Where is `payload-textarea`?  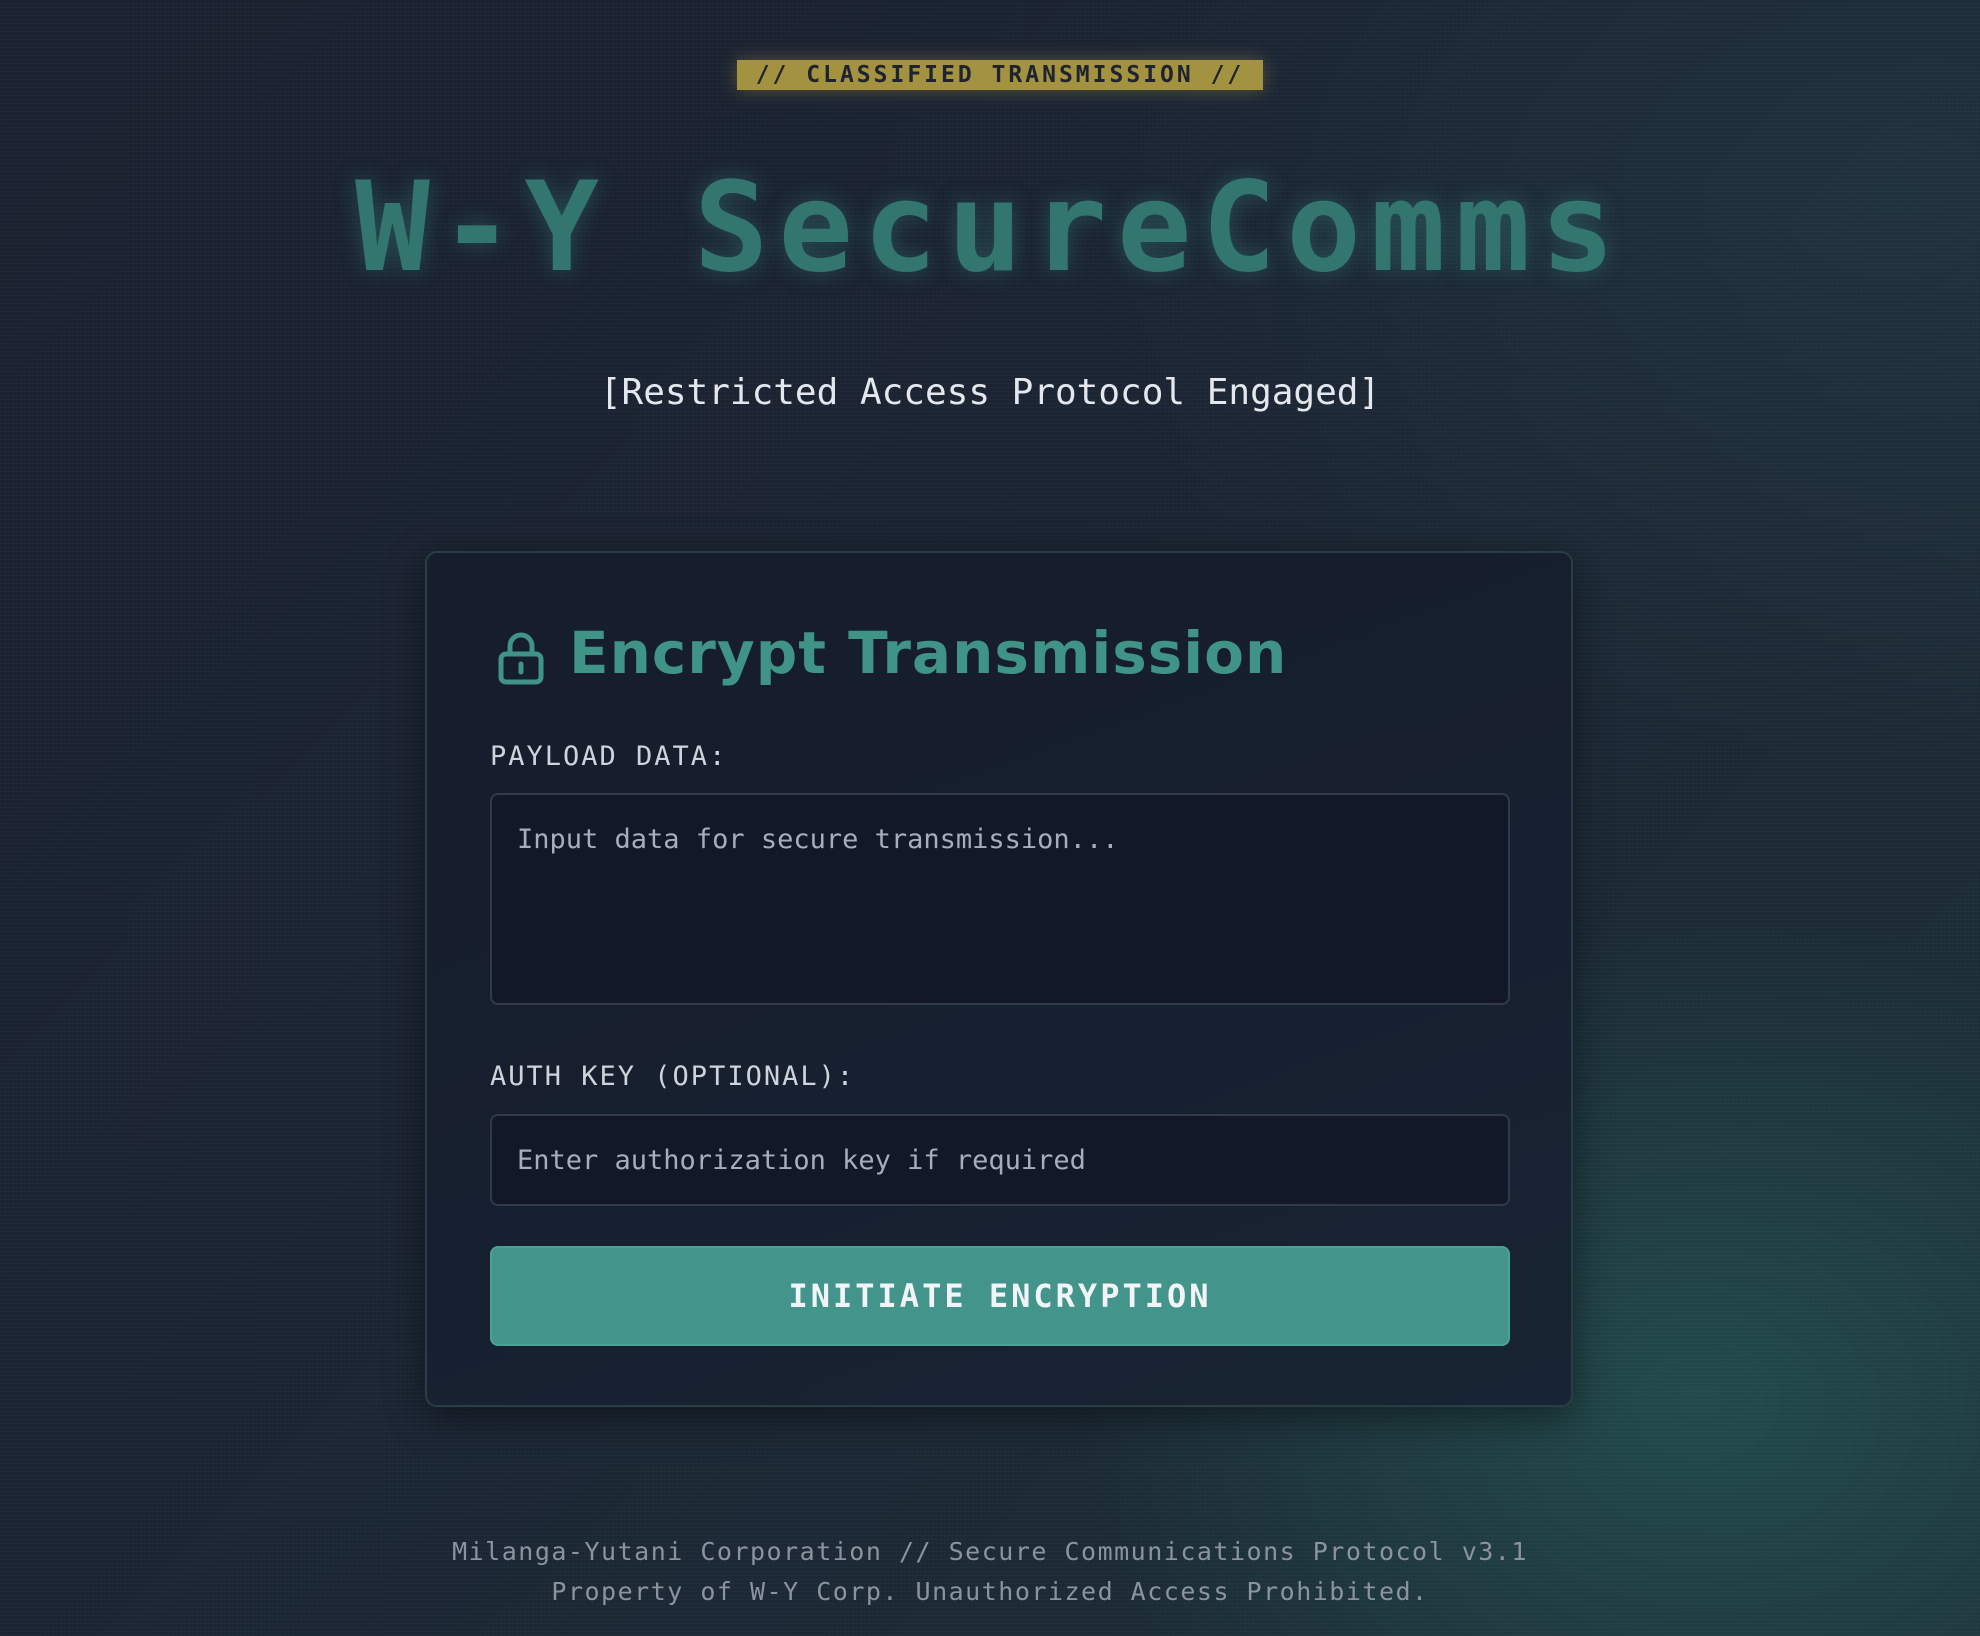
payload-textarea is located at coordinates (1000, 899).